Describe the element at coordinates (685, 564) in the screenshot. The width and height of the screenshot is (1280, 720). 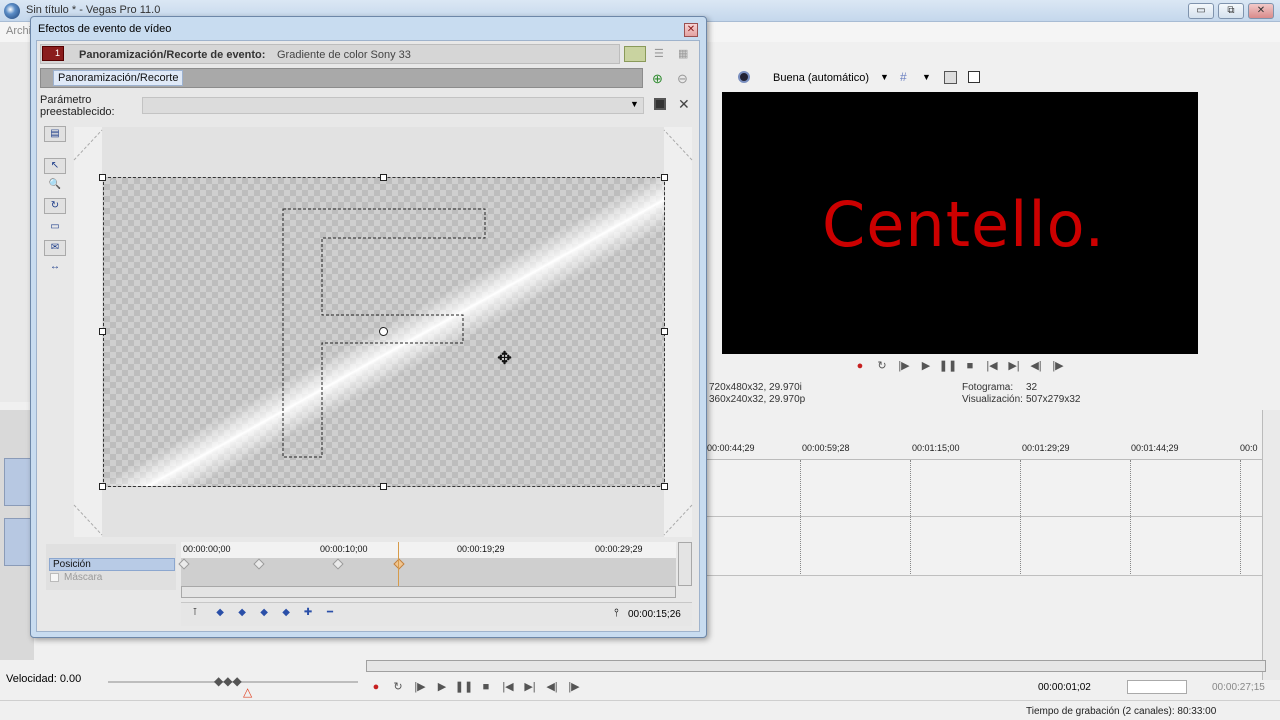
I see `keyframe-vertical-scrollbar` at that location.